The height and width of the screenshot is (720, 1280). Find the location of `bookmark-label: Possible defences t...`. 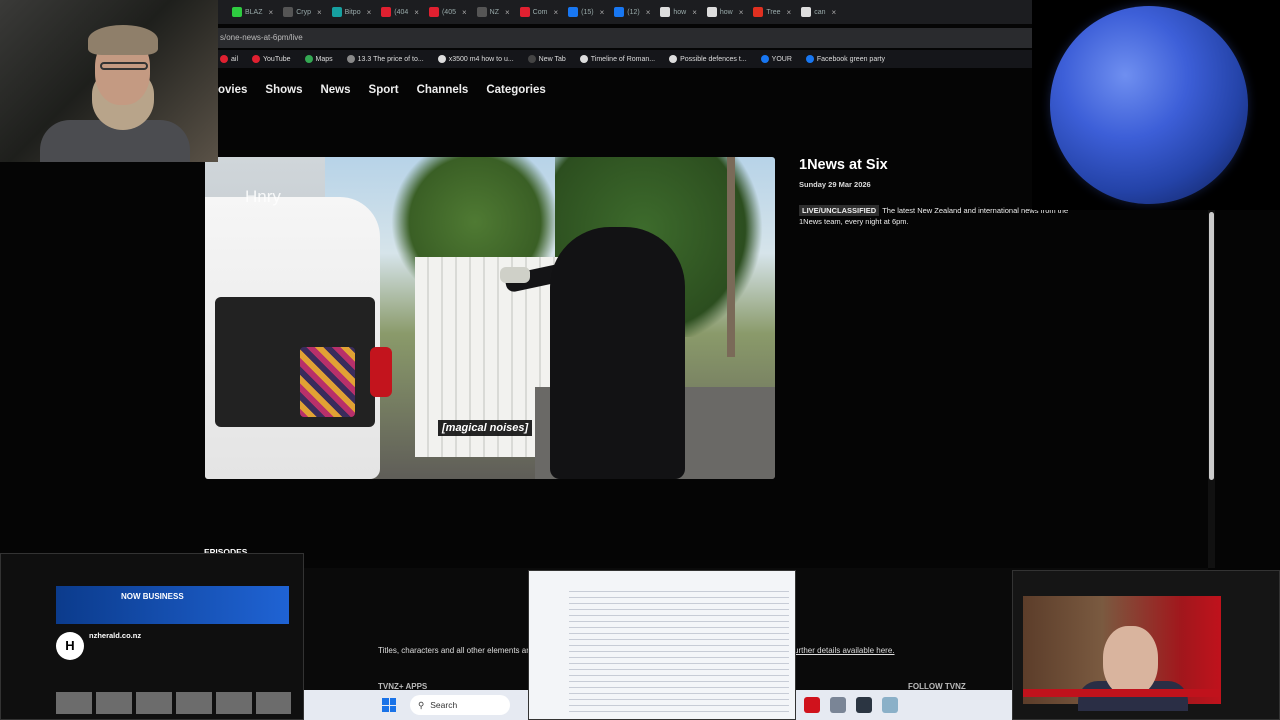

bookmark-label: Possible defences t... is located at coordinates (713, 59).